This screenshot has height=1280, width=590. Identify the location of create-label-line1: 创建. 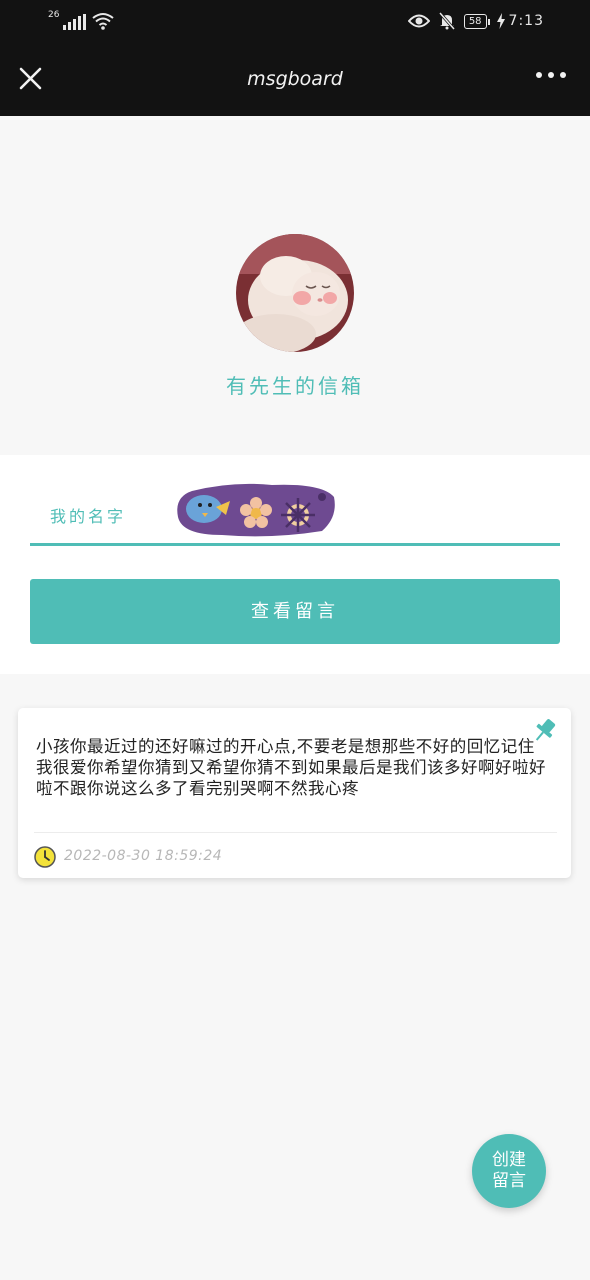
(509, 1160).